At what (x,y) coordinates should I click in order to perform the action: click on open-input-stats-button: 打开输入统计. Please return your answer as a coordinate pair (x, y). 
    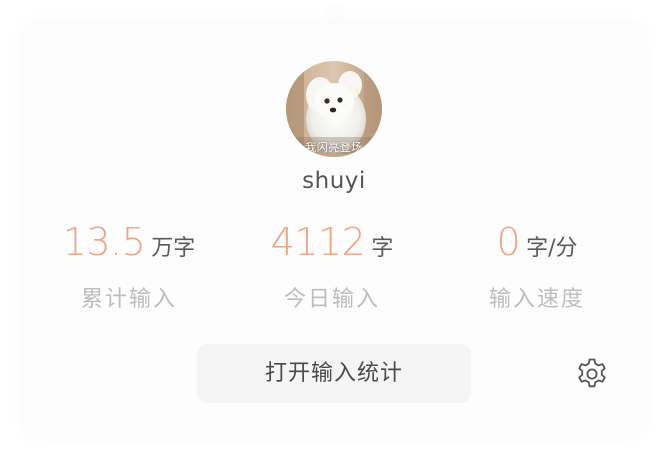
    Looking at the image, I should click on (334, 373).